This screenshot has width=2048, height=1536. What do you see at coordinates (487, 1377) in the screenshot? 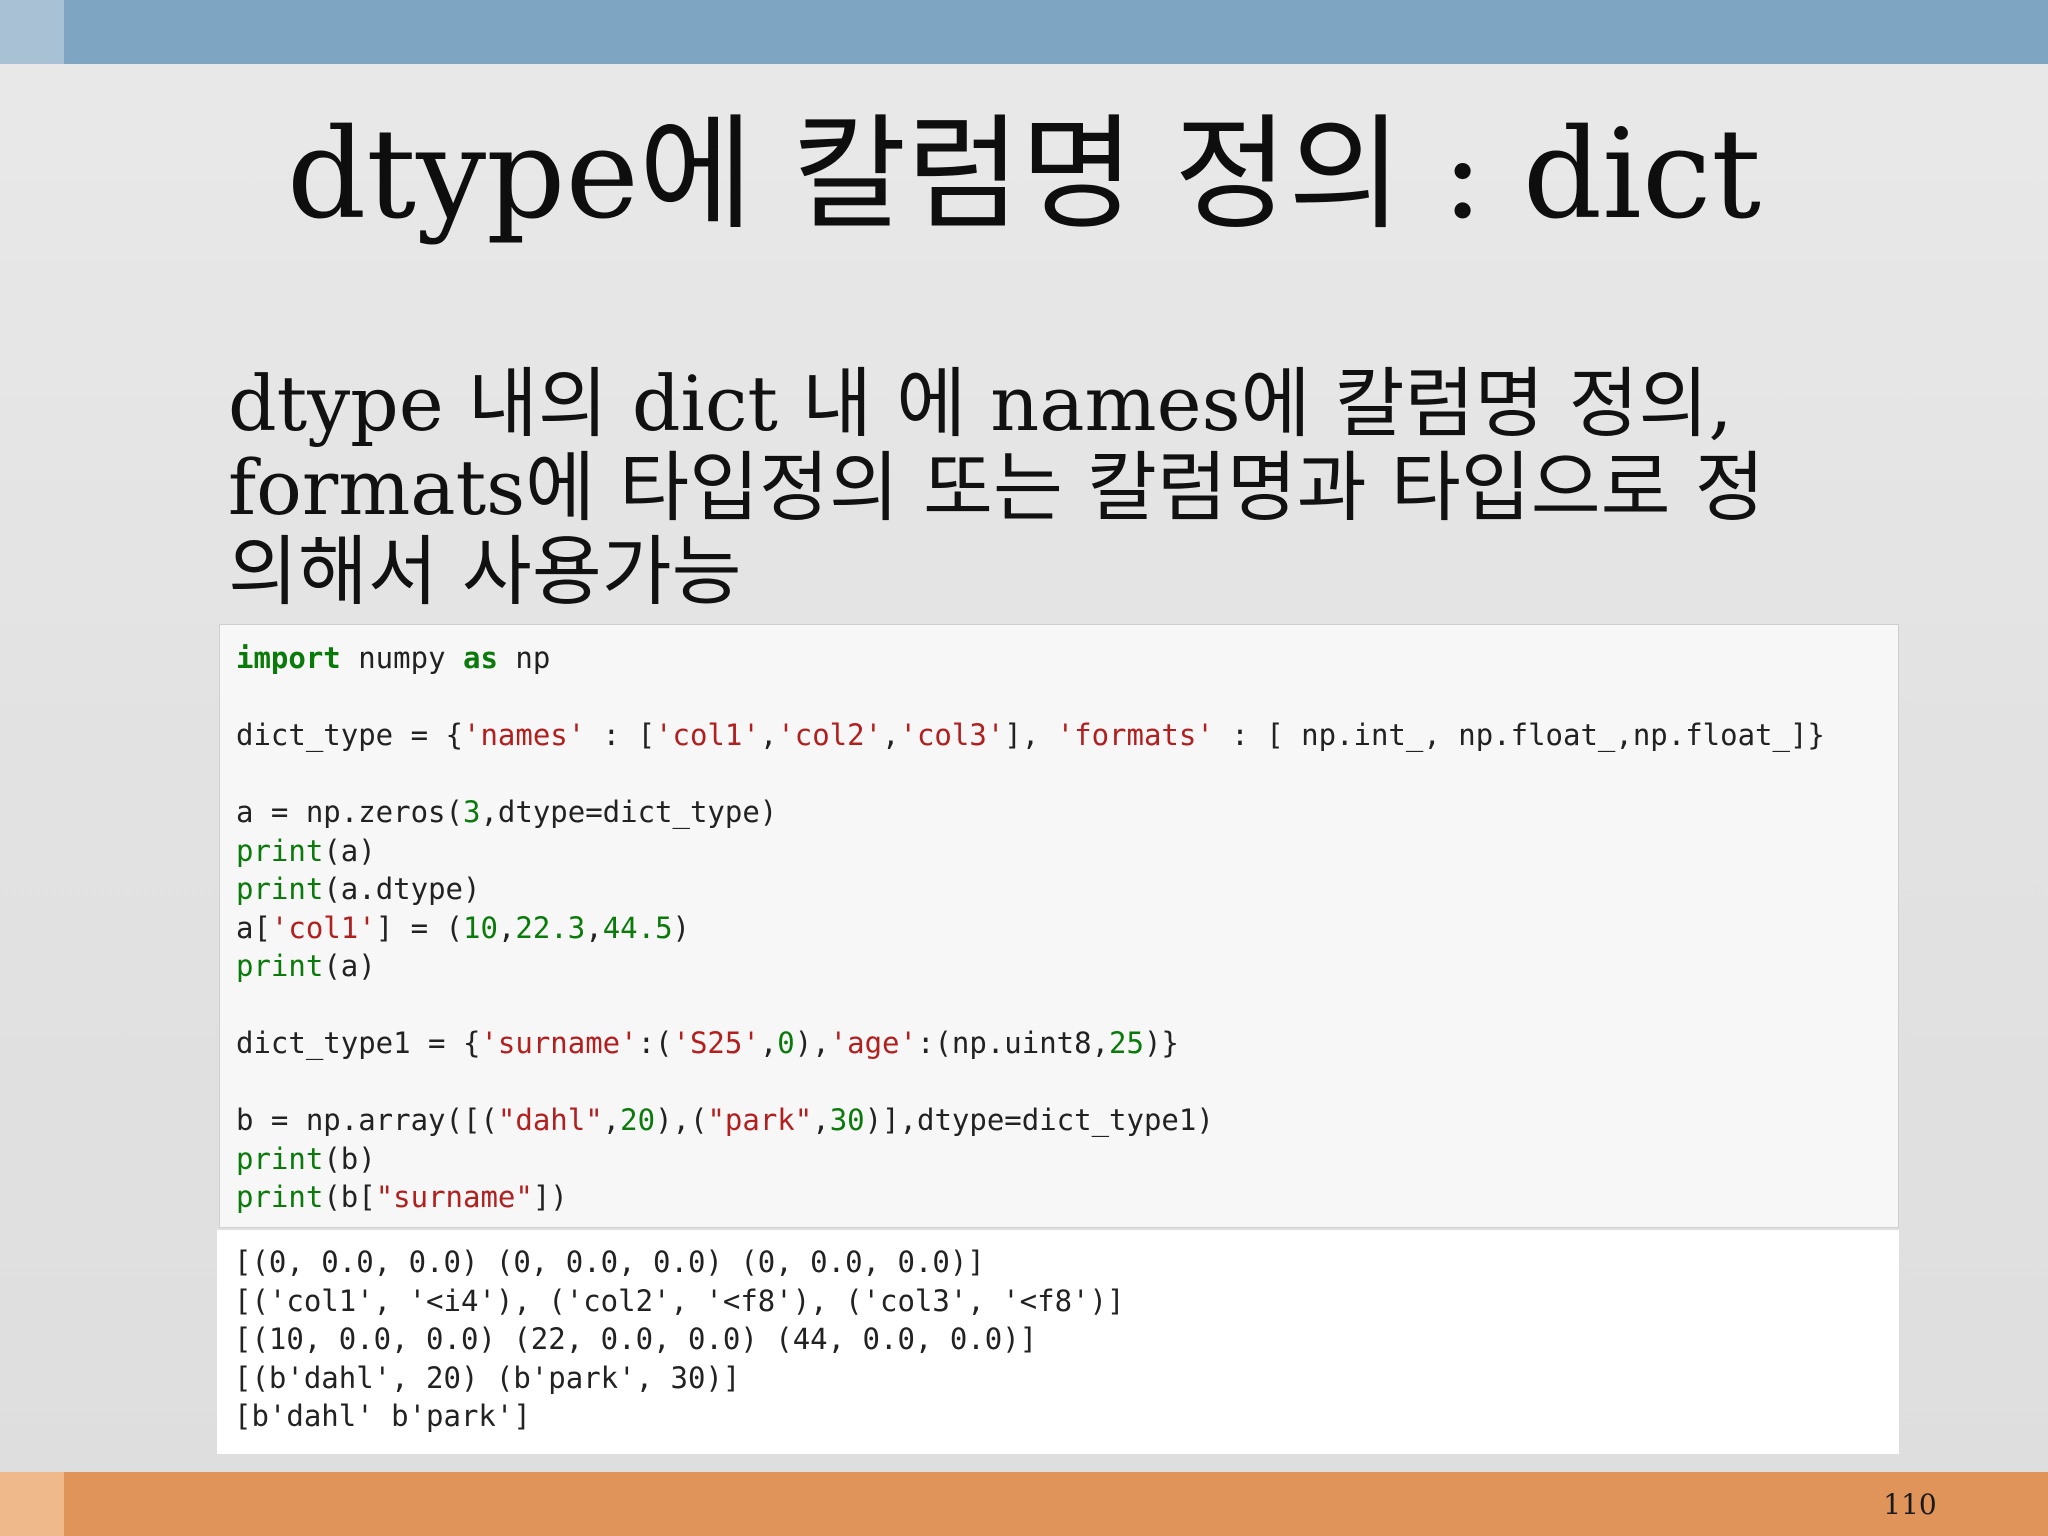
I see `output-line: [(b'dahl', 20) (b'park', 30)]` at bounding box center [487, 1377].